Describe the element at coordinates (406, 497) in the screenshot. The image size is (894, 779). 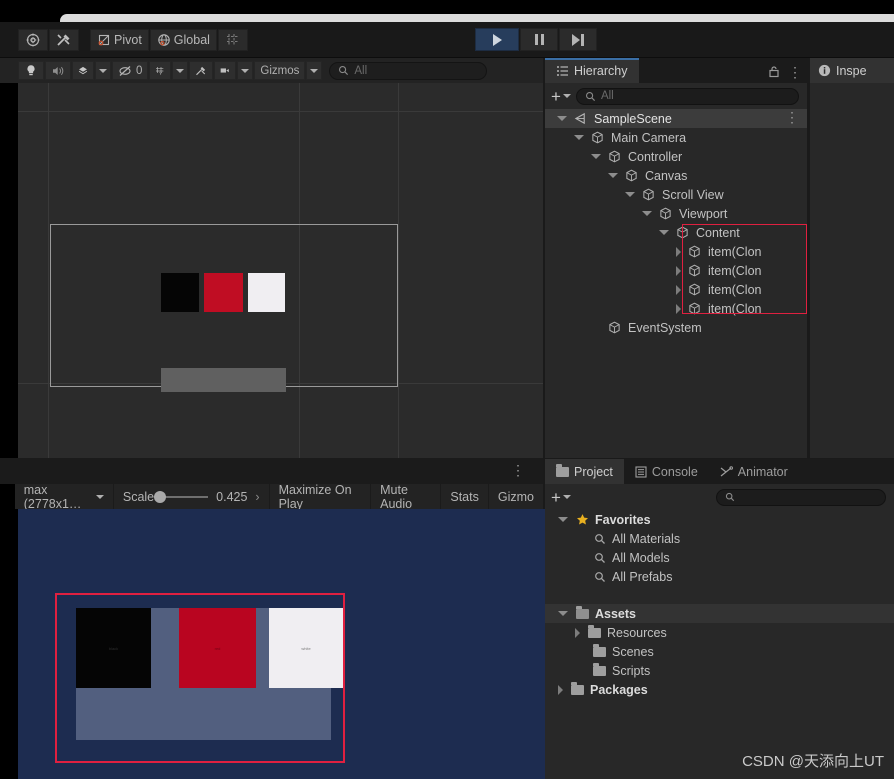
I see `mute-audio-toggle: Mute Audio` at that location.